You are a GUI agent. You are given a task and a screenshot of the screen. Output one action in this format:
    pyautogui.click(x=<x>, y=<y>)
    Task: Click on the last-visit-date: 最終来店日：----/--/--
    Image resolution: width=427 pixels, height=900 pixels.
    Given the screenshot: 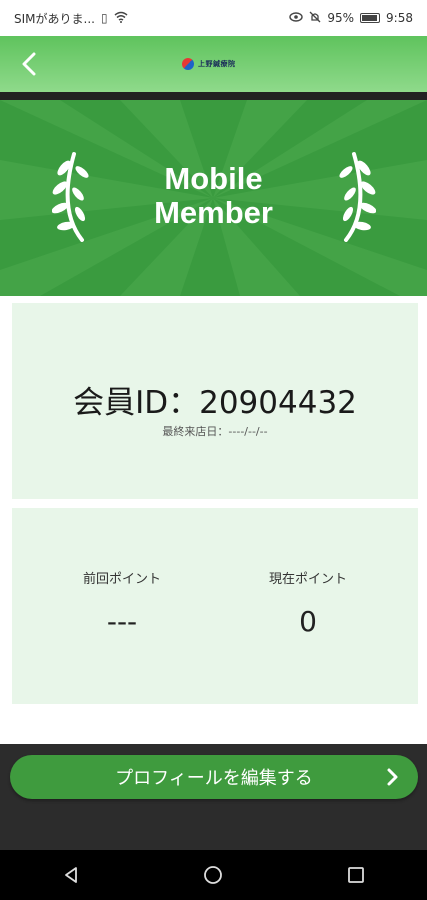 What is the action you would take?
    pyautogui.click(x=215, y=431)
    